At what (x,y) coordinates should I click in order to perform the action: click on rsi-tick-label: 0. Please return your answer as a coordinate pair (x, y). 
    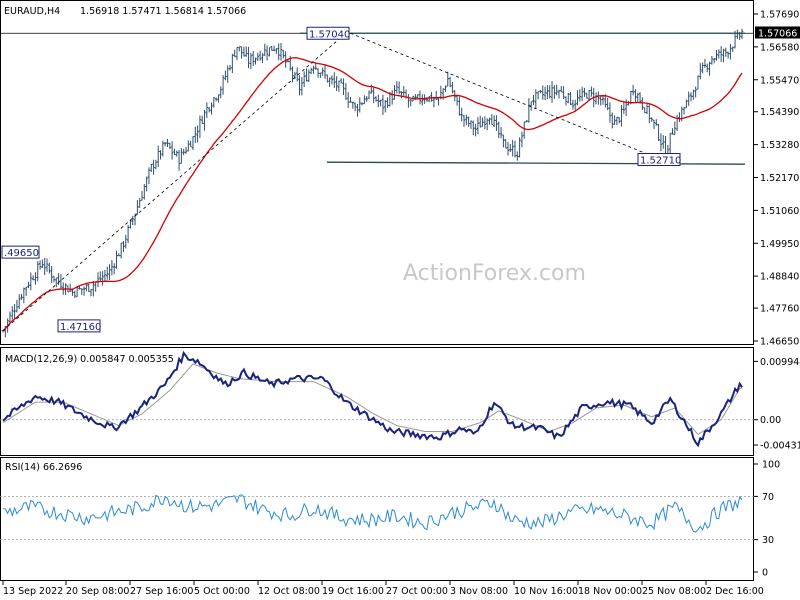
    Looking at the image, I should click on (765, 573).